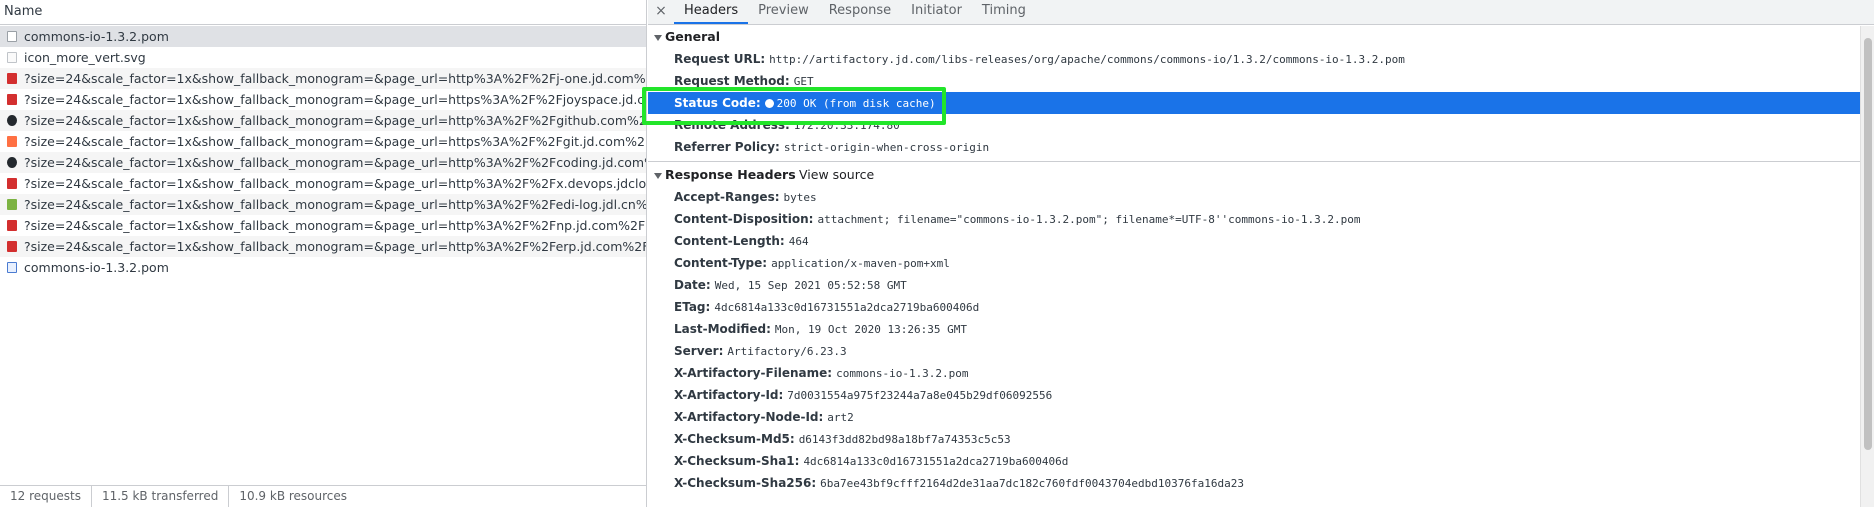 This screenshot has width=1874, height=507. What do you see at coordinates (1254, 263) in the screenshot?
I see `response-header-row: Content-Type: application/x-maven-pom+xml` at bounding box center [1254, 263].